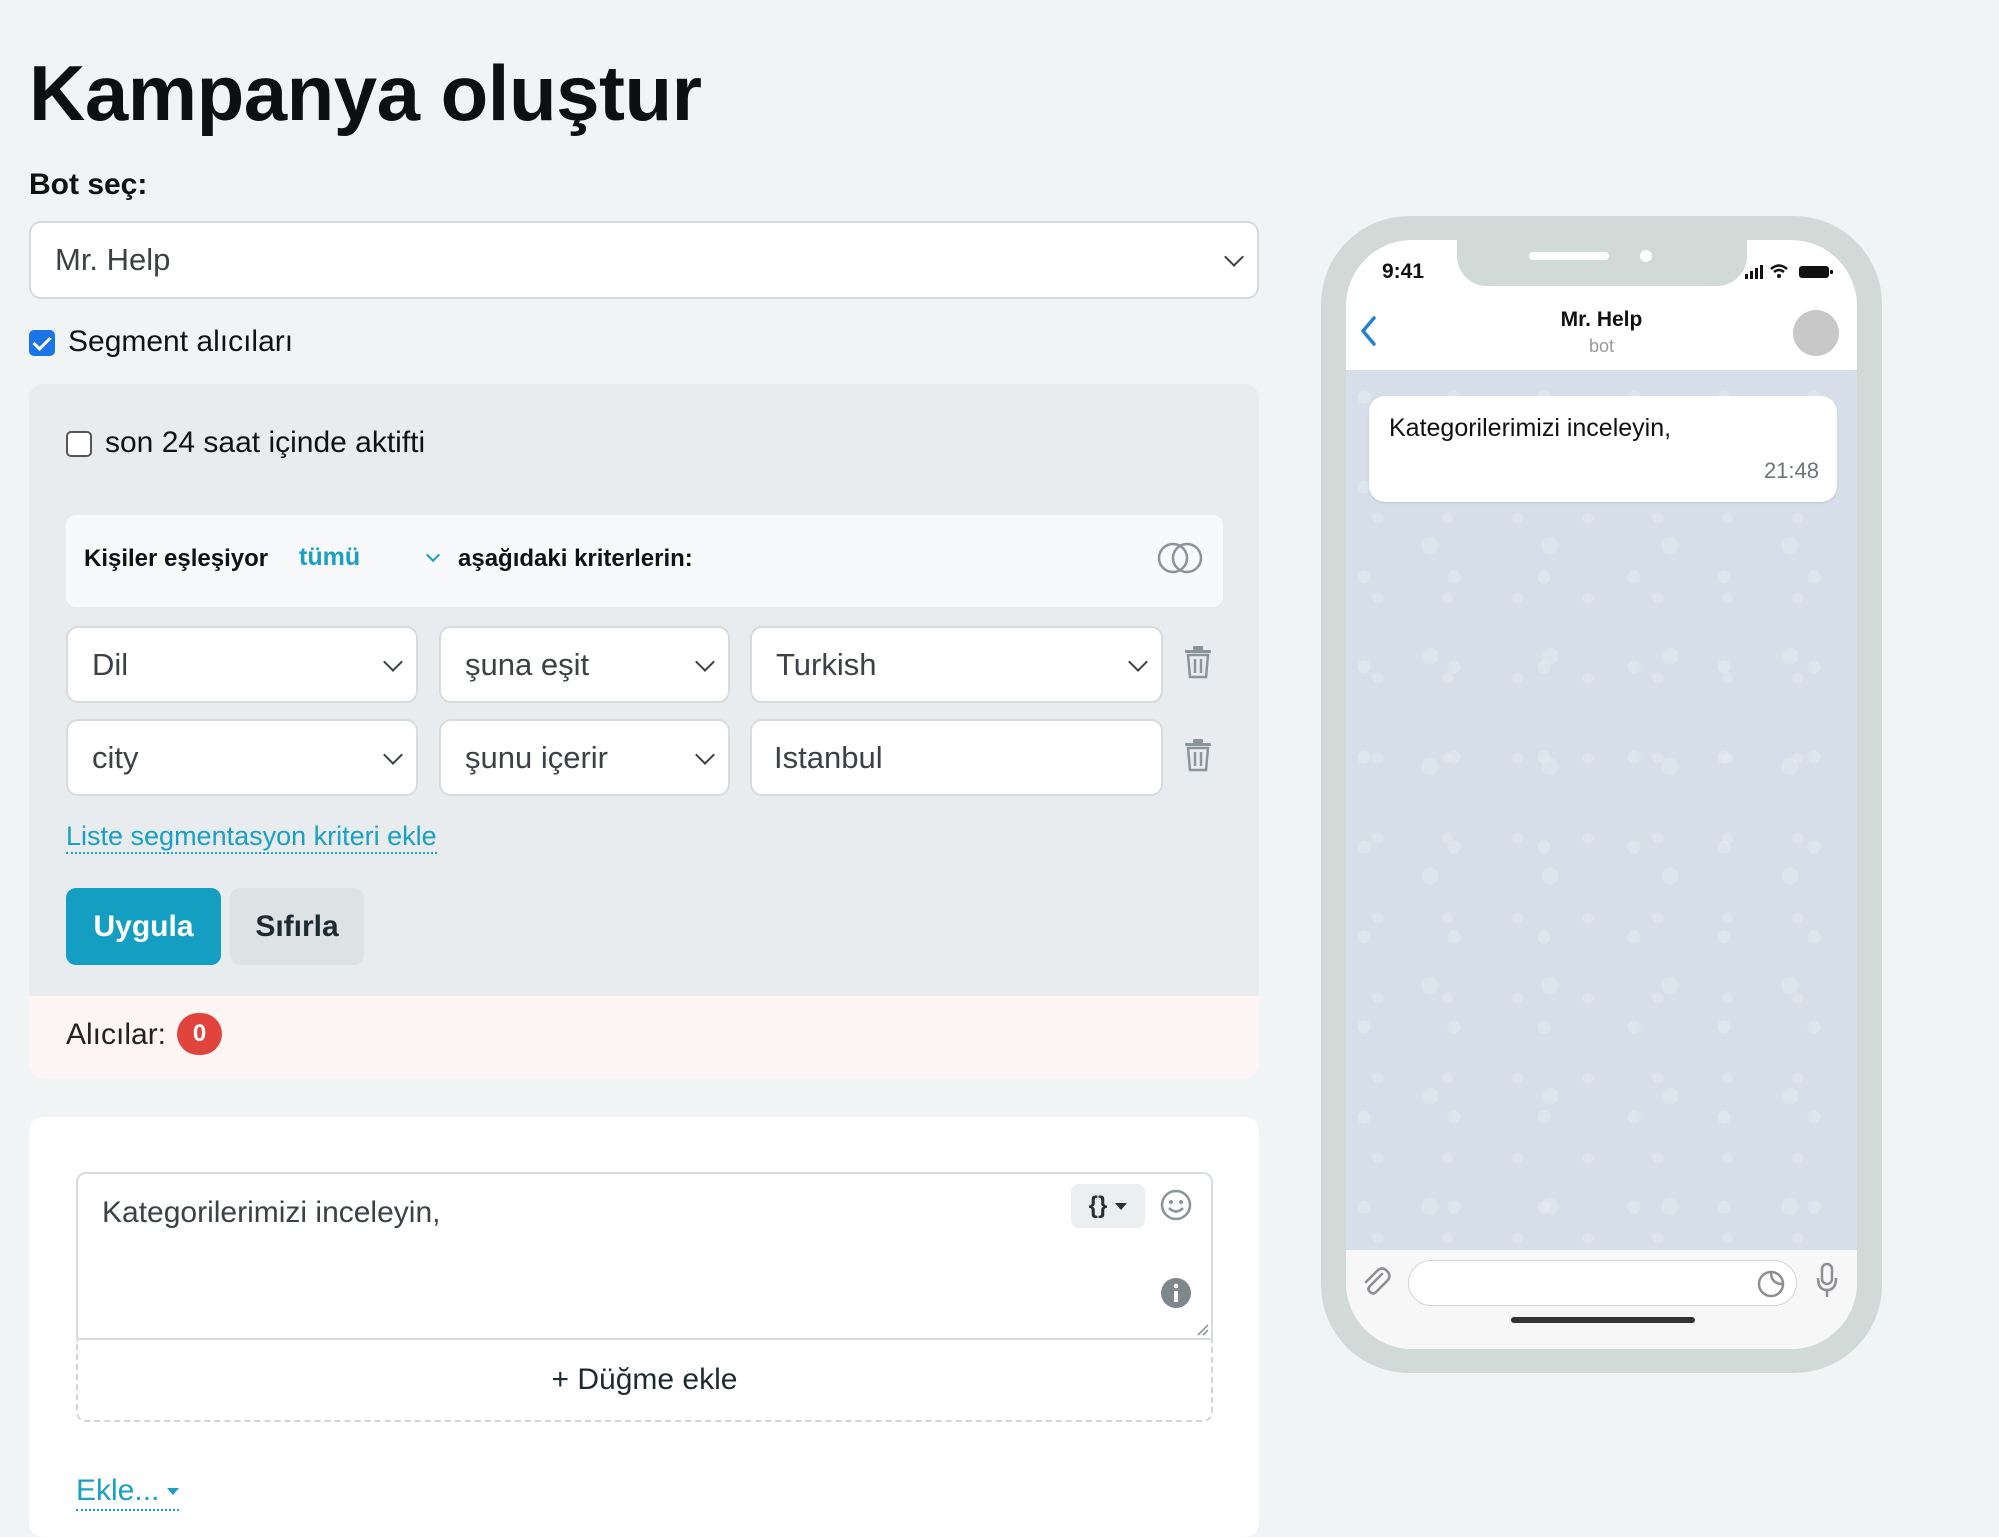 The width and height of the screenshot is (1999, 1537). What do you see at coordinates (116, 1034) in the screenshot?
I see `recipients-label: Alıcılar:` at bounding box center [116, 1034].